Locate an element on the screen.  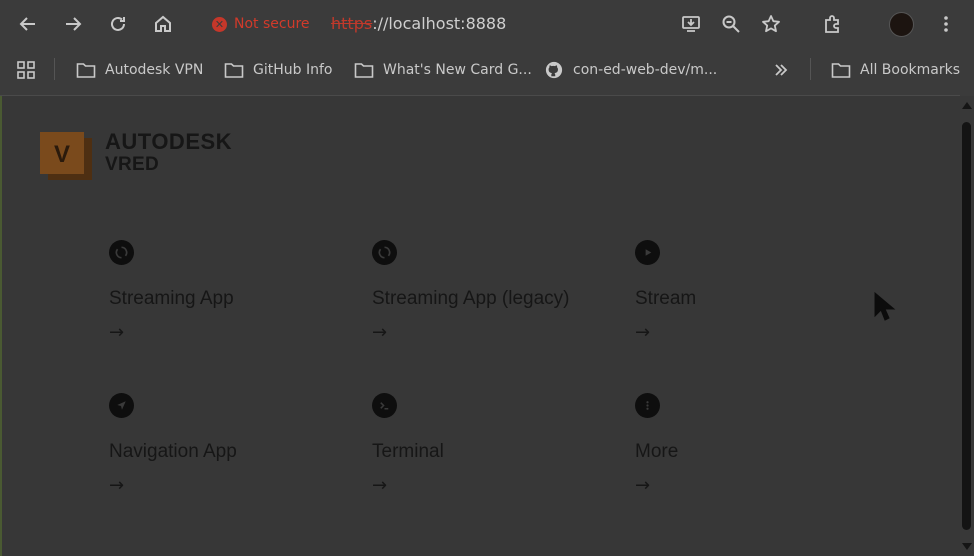
card-streaming-app-legacy: Streaming App (legacy) → is located at coordinates (497, 300).